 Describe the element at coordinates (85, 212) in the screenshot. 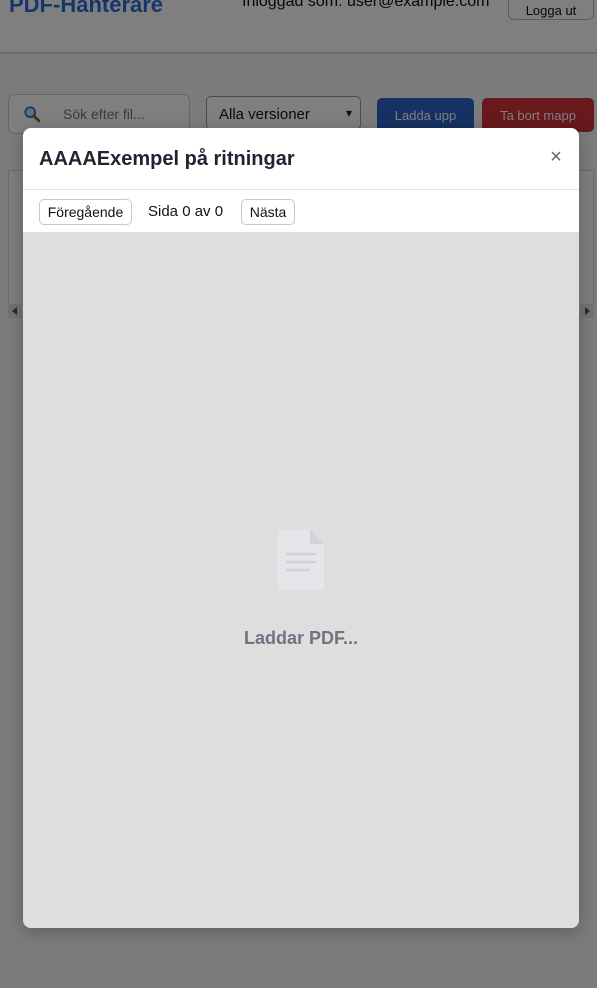

I see `previous-page-button: Föregående` at that location.